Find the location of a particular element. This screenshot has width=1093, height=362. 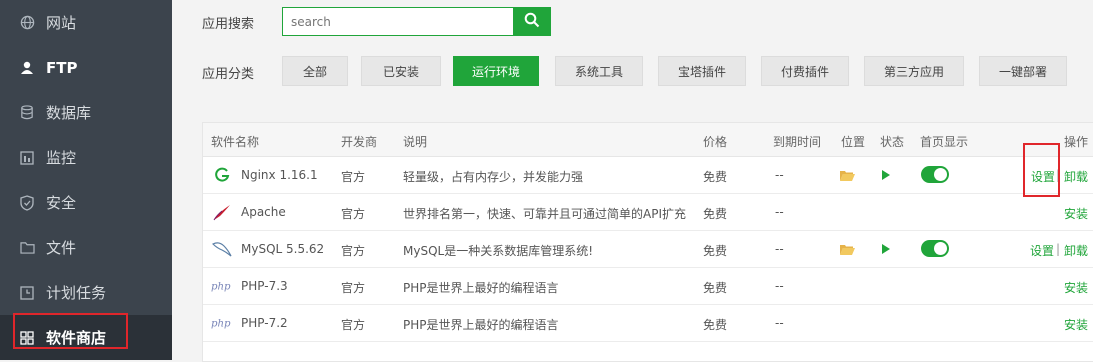

sidebar-item-website: 网站 is located at coordinates (86, 22).